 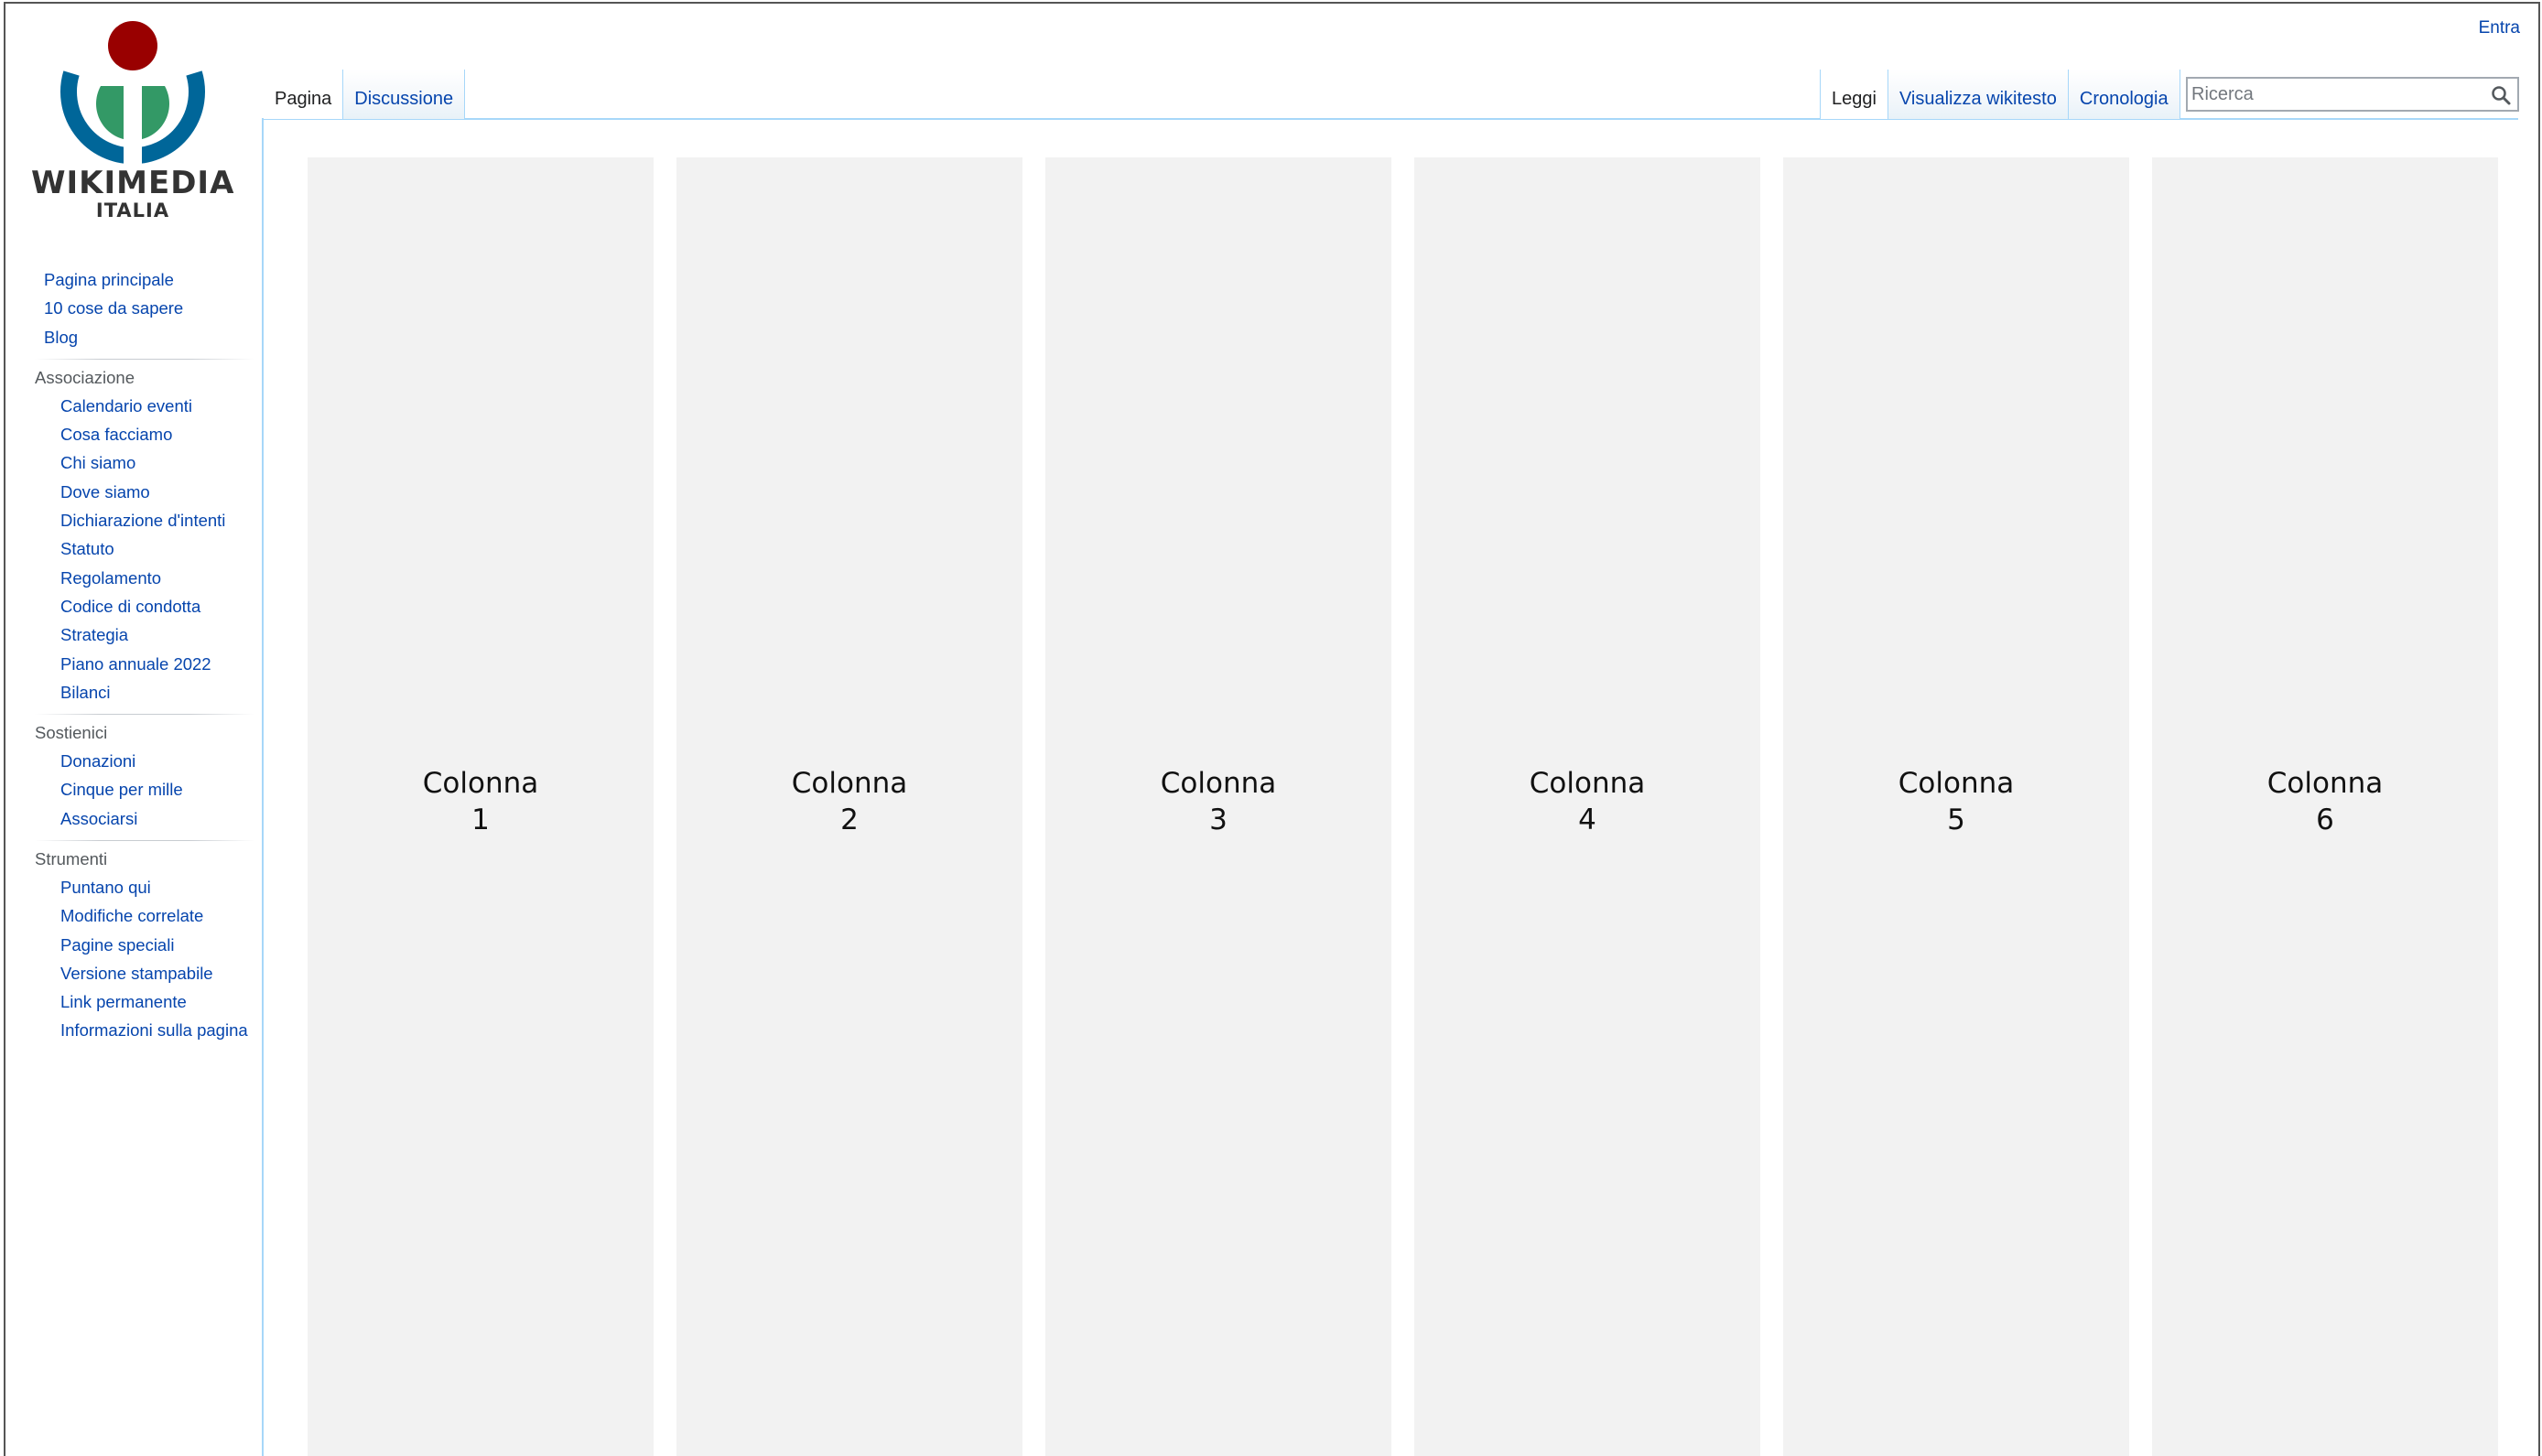 I want to click on column-6: Colonna 6, so click(x=2325, y=806).